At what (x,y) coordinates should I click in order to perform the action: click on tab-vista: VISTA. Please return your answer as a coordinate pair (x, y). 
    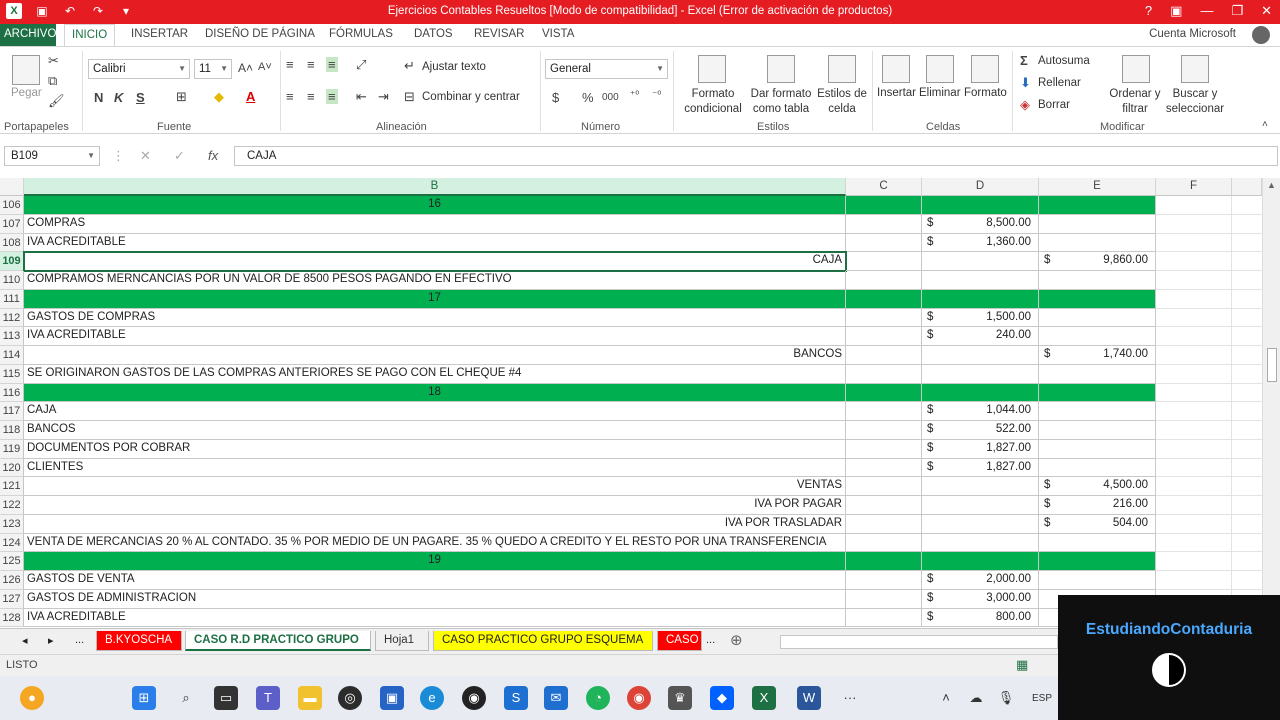
    Looking at the image, I should click on (558, 34).